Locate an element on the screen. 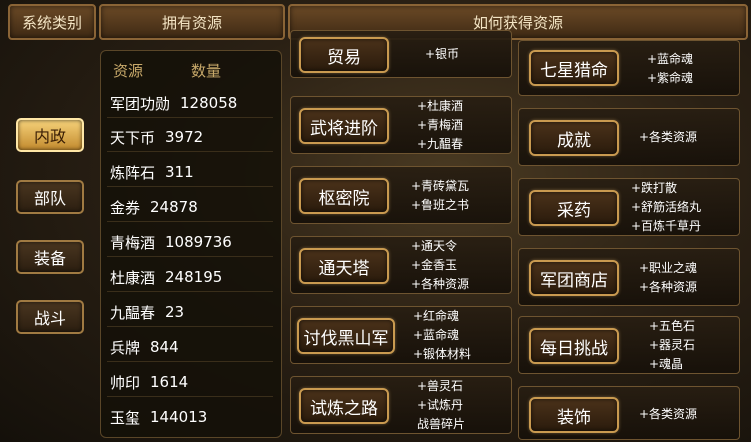 This screenshot has width=751, height=442. source-button-label: 装饰 is located at coordinates (574, 417).